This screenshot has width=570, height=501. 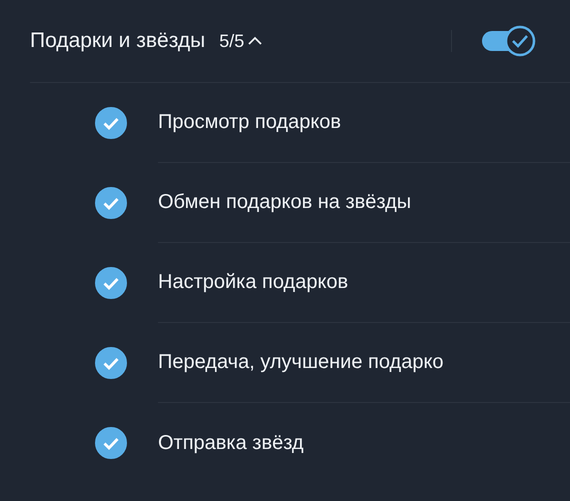 What do you see at coordinates (231, 41) in the screenshot?
I see `count-label: 5/5` at bounding box center [231, 41].